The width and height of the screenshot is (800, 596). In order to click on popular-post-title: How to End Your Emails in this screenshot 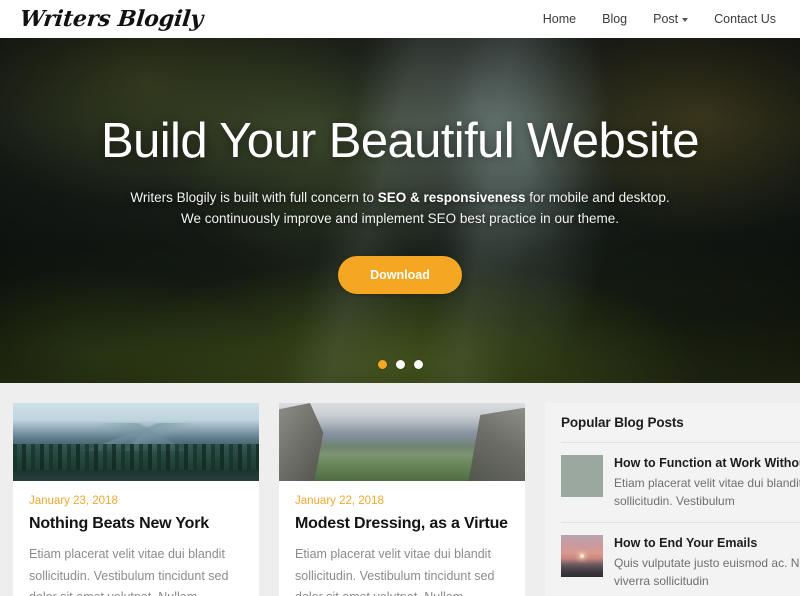, I will do `click(707, 543)`.